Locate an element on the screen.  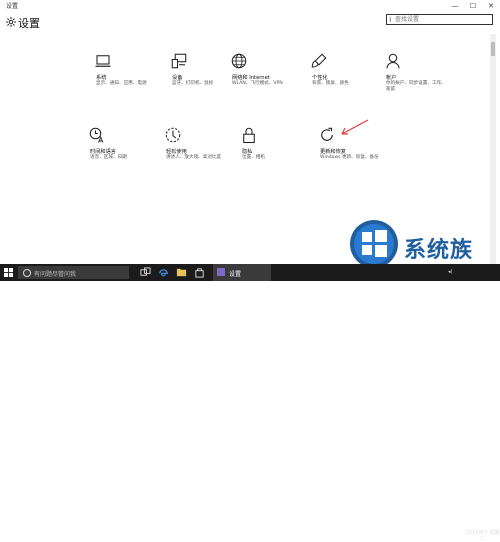
refresh-icon is located at coordinates (327, 134).